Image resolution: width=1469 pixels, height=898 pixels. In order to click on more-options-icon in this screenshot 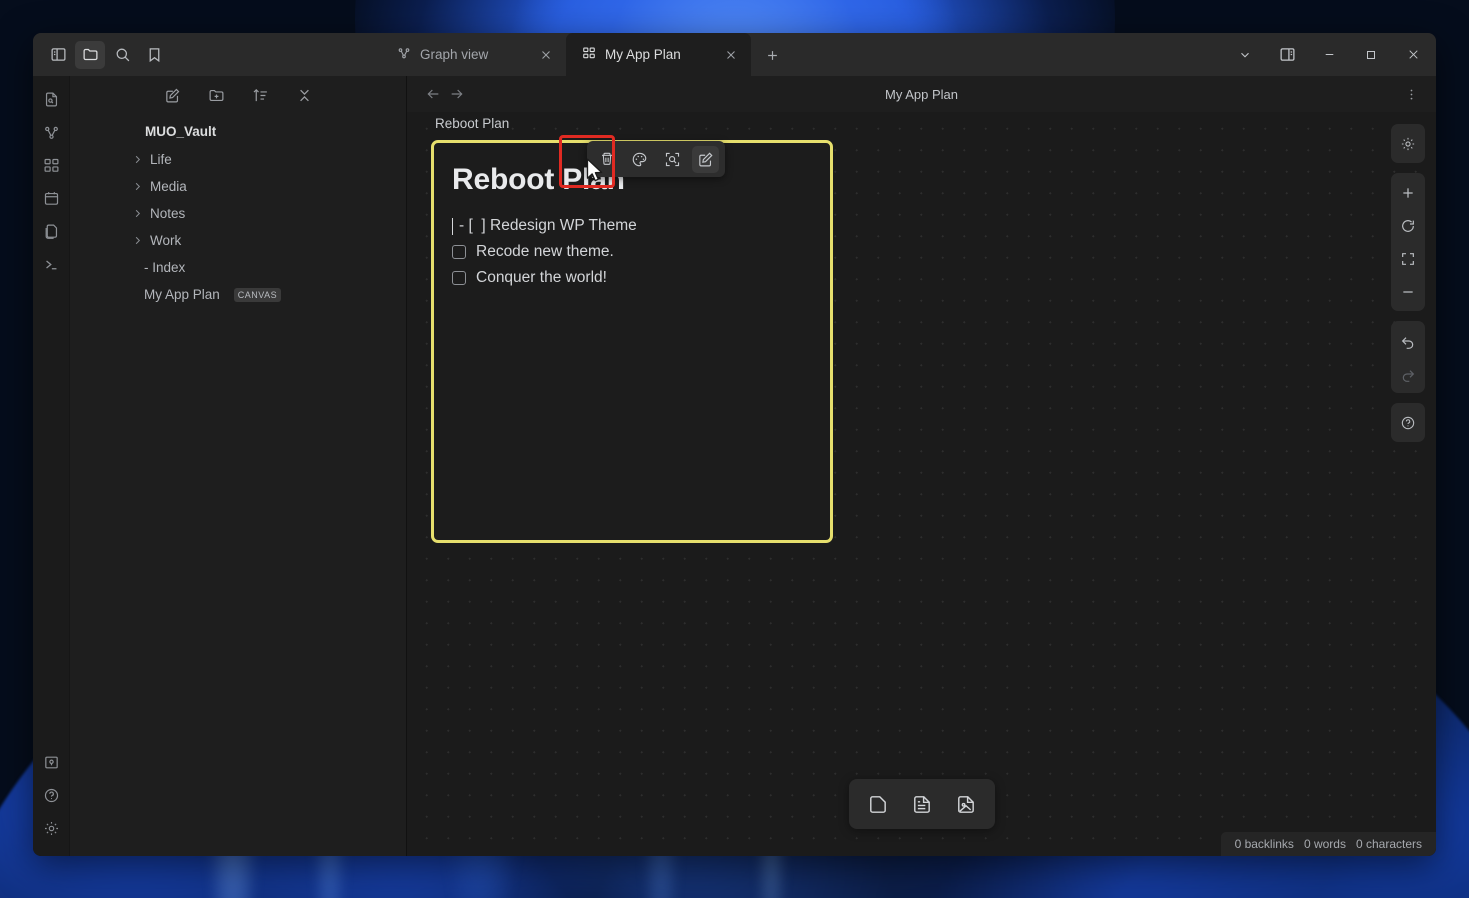, I will do `click(1411, 94)`.